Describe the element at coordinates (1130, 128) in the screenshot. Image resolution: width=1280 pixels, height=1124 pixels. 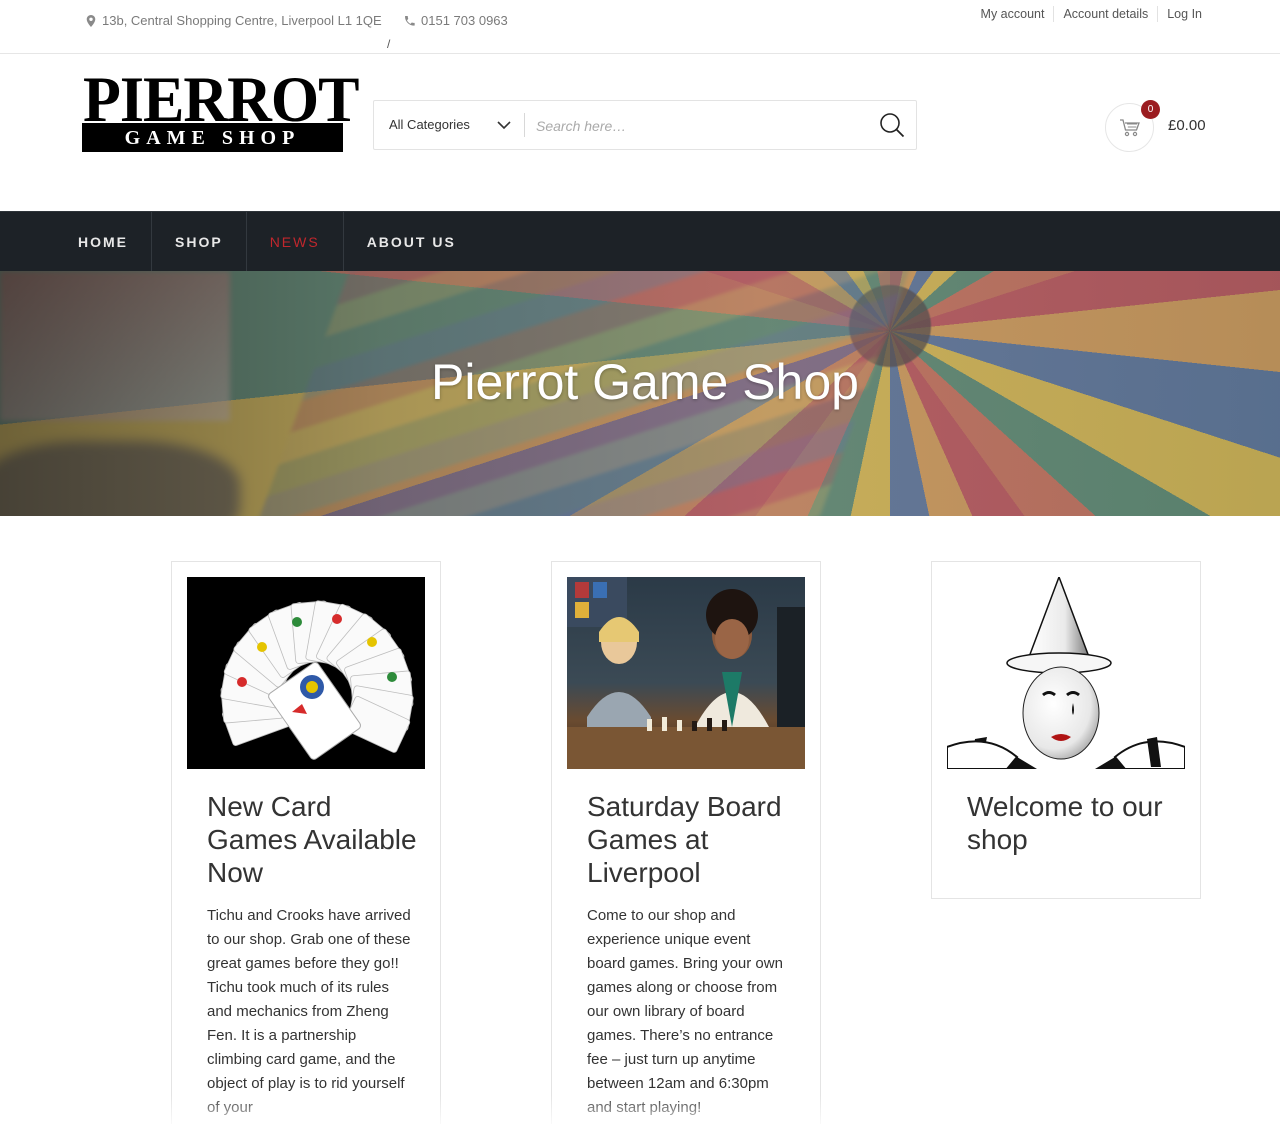
I see `shopping-cart-icon` at that location.